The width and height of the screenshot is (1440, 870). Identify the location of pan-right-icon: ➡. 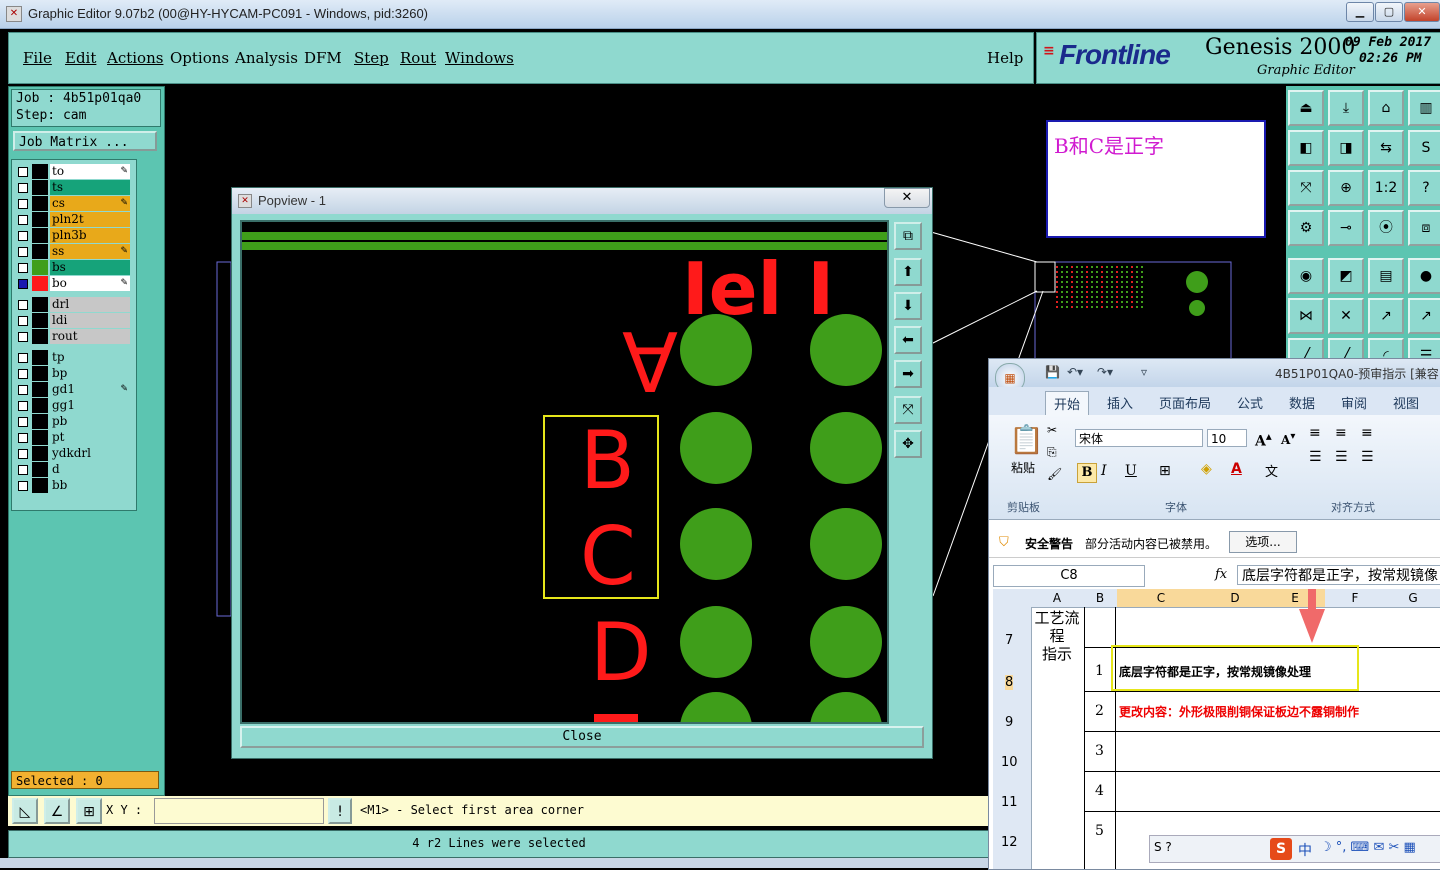
(908, 374).